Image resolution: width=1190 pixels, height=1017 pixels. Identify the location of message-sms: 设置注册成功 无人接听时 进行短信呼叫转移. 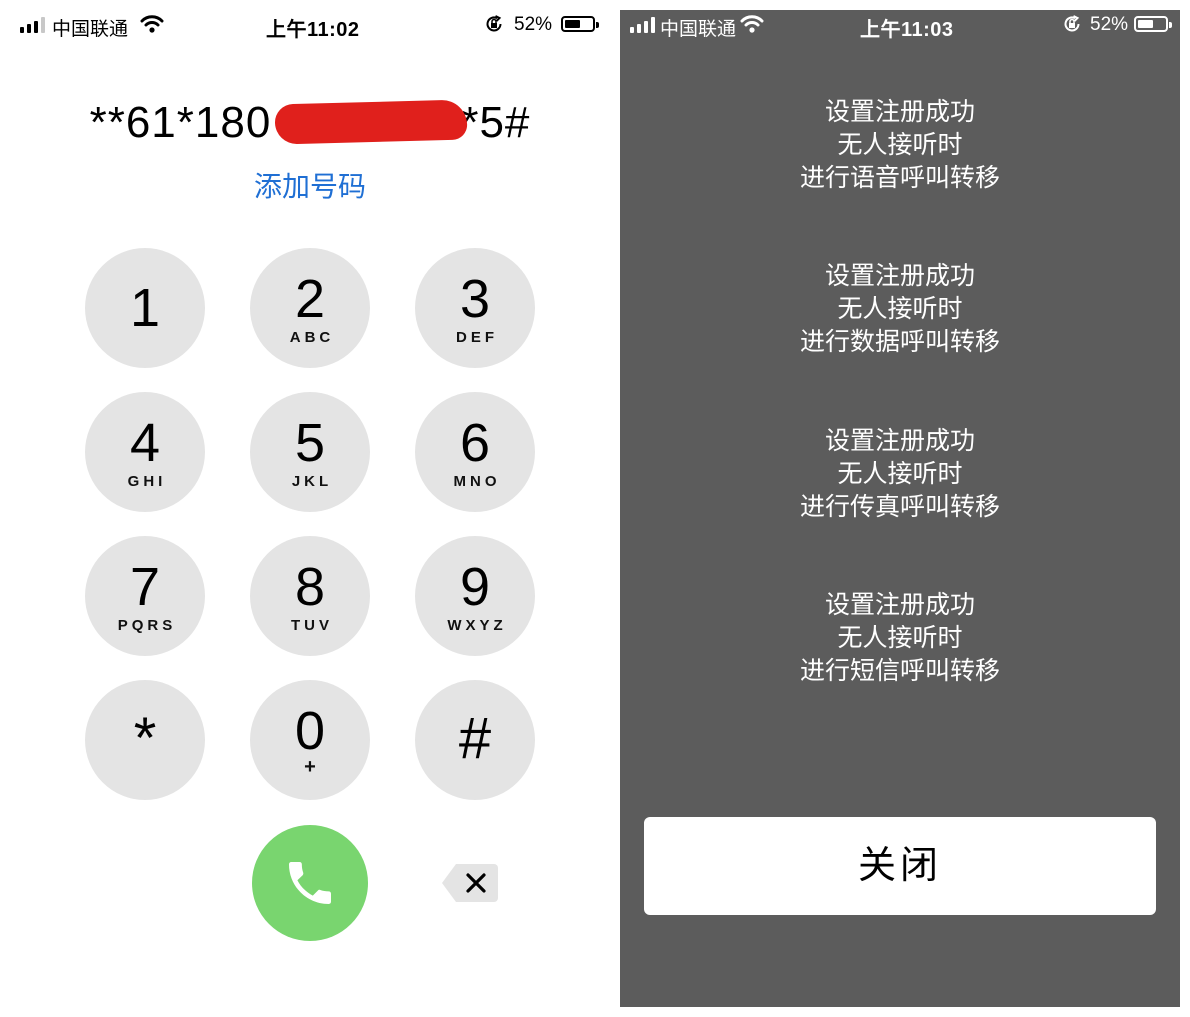
(899, 638).